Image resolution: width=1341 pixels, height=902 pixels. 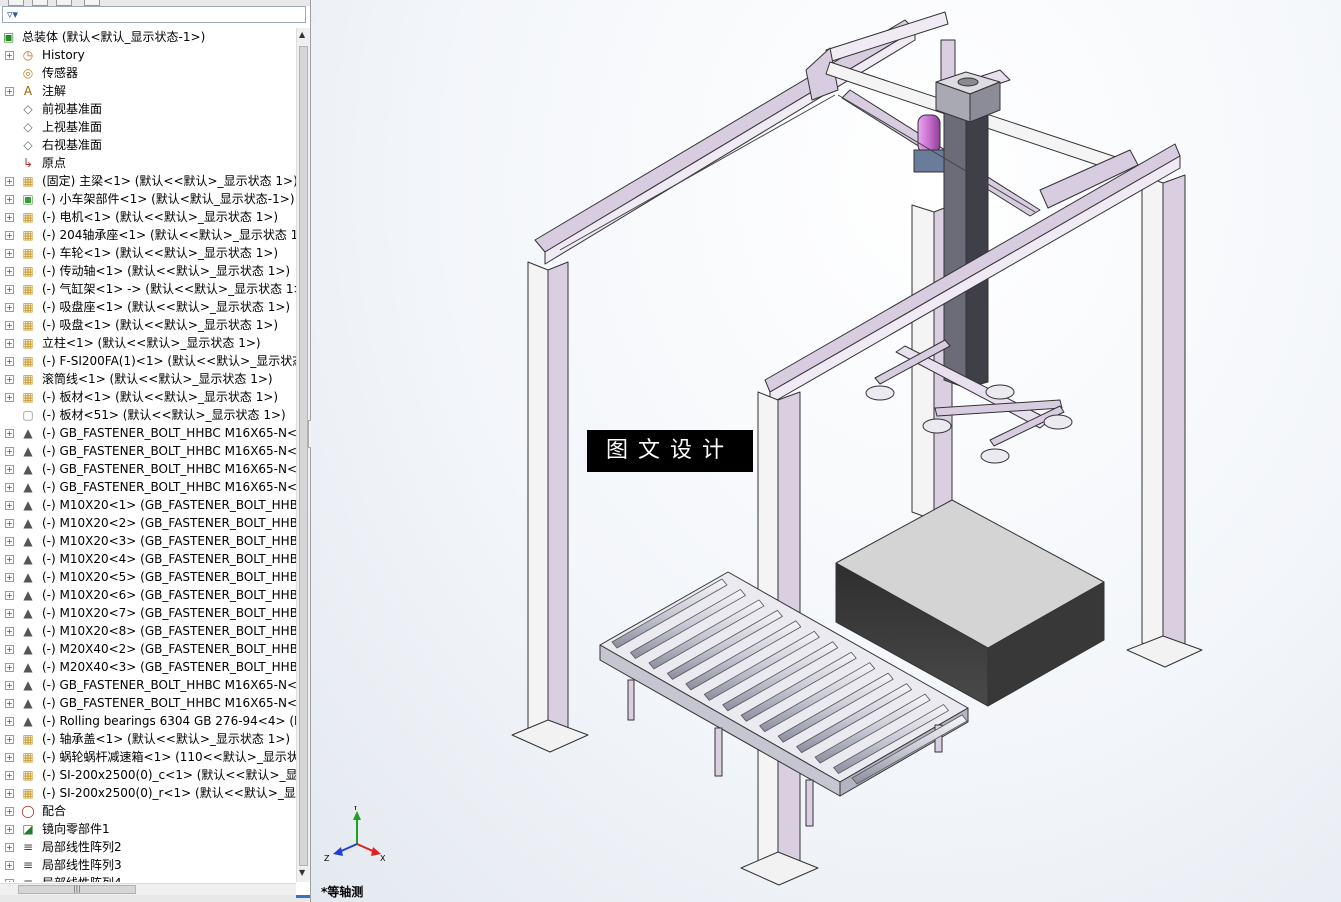 I want to click on tree-item: + ▲ (-) GB_FASTENER_BOLT_HHBC M16X65-N<3, so click(x=148, y=469).